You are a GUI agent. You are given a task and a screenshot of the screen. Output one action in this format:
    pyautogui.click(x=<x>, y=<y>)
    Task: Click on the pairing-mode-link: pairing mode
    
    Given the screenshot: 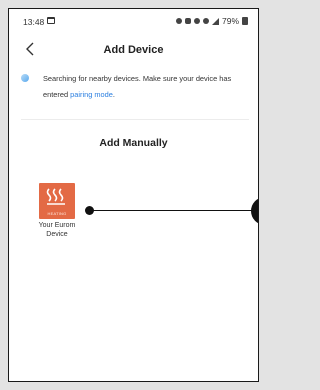 What is the action you would take?
    pyautogui.click(x=91, y=94)
    